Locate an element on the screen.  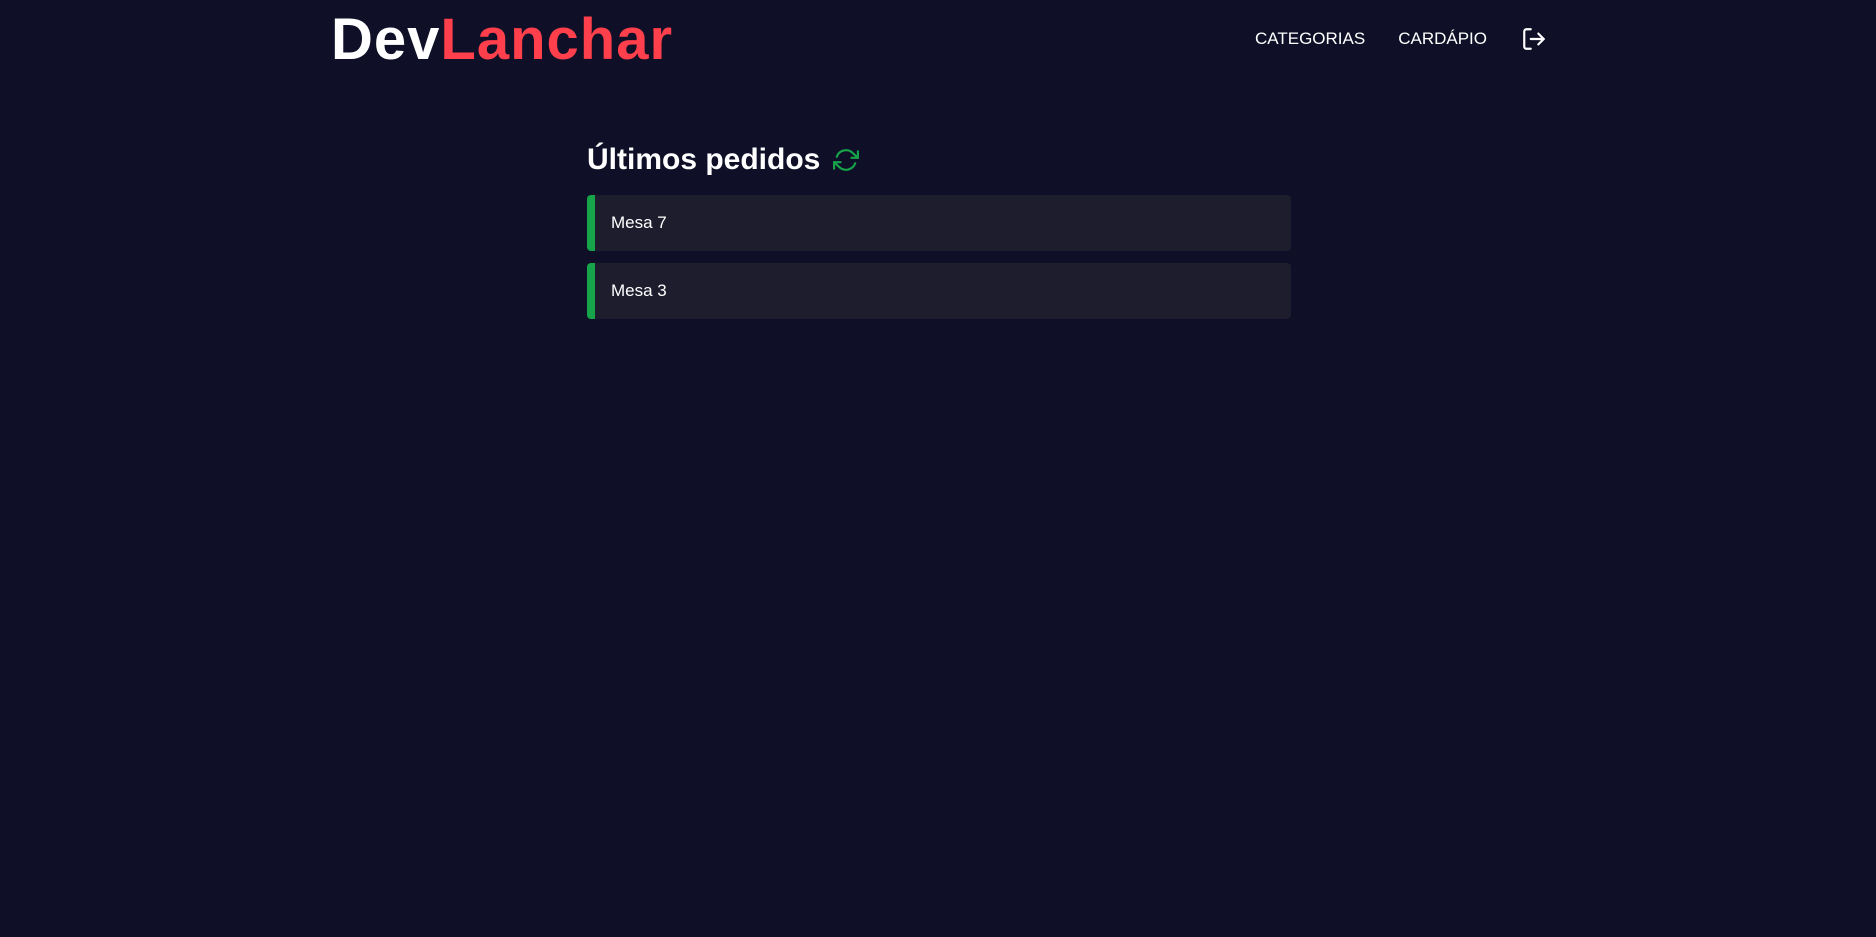
logo: DevLanchar is located at coordinates (502, 40).